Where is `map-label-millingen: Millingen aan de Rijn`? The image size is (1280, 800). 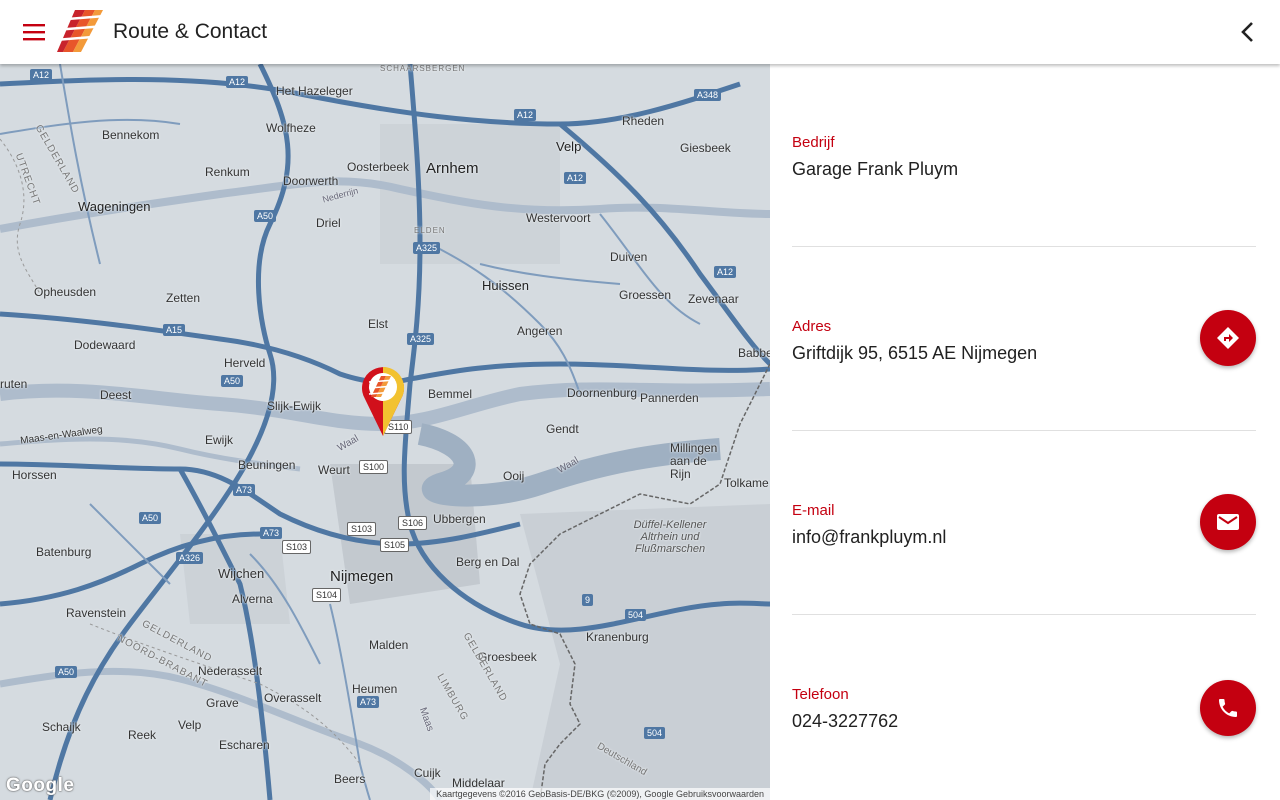 map-label-millingen: Millingen aan de Rijn is located at coordinates (694, 461).